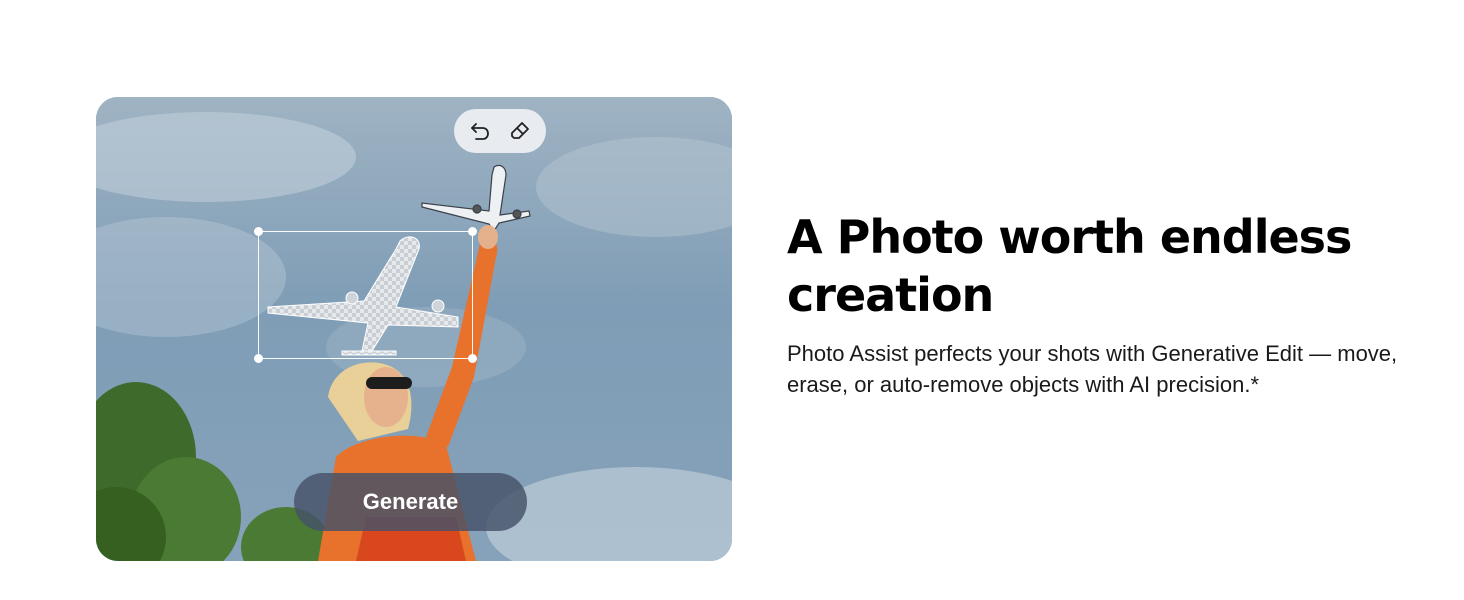 The height and width of the screenshot is (600, 1464). Describe the element at coordinates (365, 295) in the screenshot. I see `selection-box` at that location.